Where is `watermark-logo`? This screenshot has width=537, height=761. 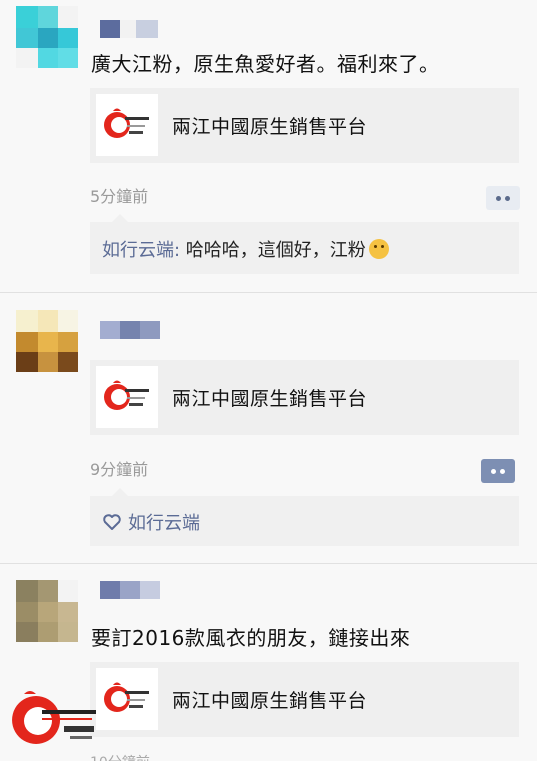
watermark-logo is located at coordinates (61, 723).